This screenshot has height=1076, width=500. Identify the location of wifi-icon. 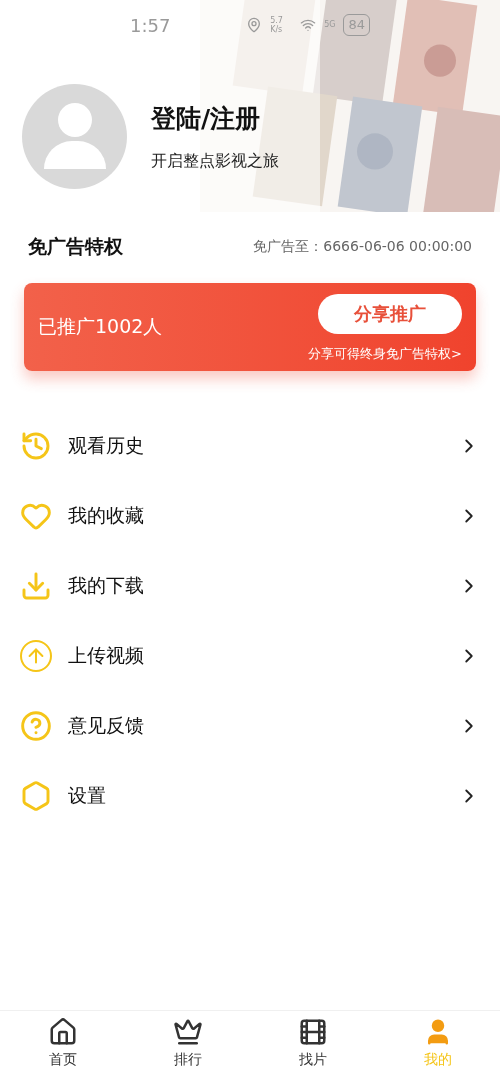
(308, 25).